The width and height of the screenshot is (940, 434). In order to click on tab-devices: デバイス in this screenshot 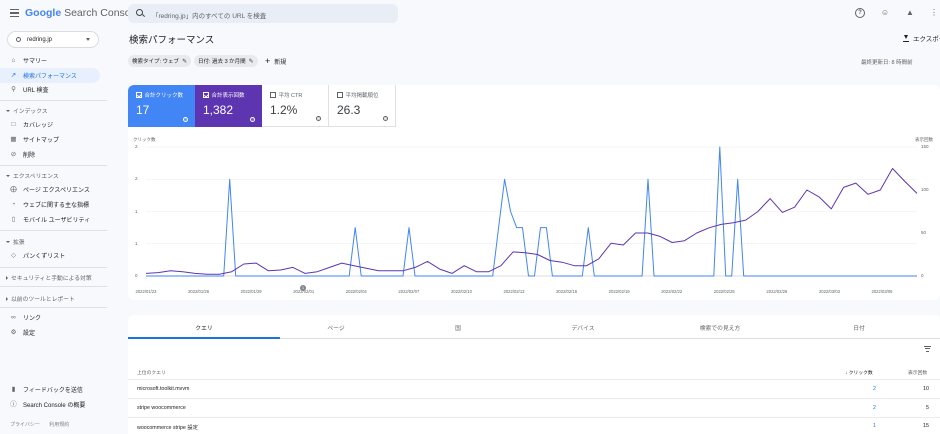, I will do `click(582, 327)`.